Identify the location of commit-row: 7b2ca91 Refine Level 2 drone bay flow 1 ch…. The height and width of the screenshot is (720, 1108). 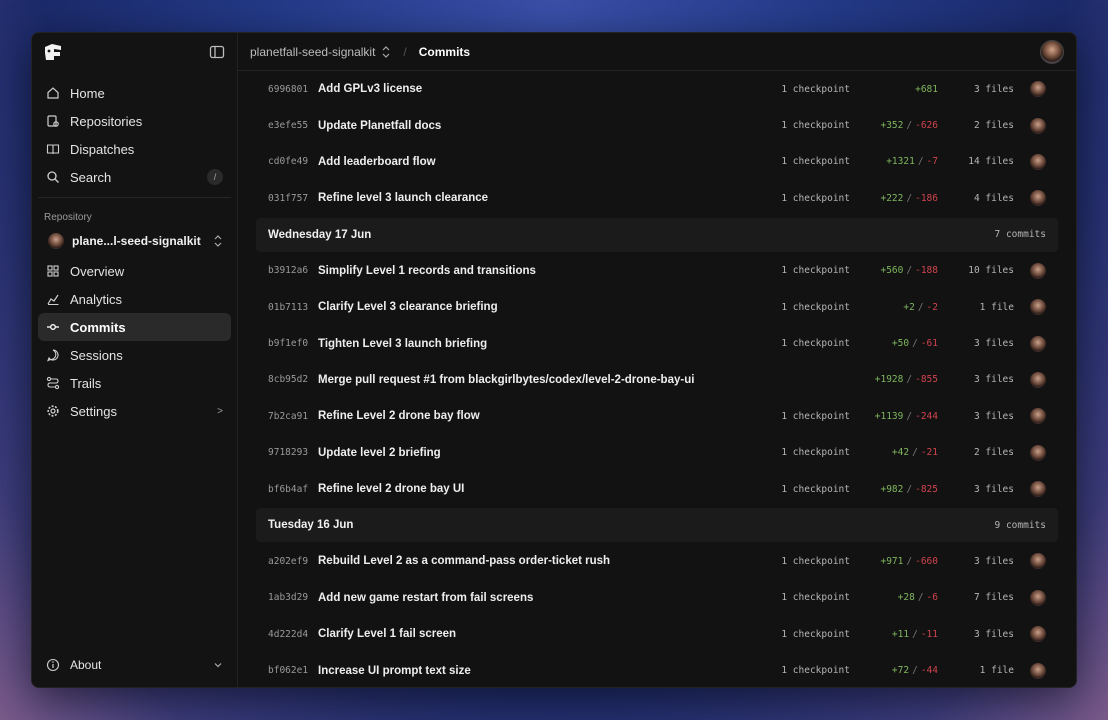
(657, 416).